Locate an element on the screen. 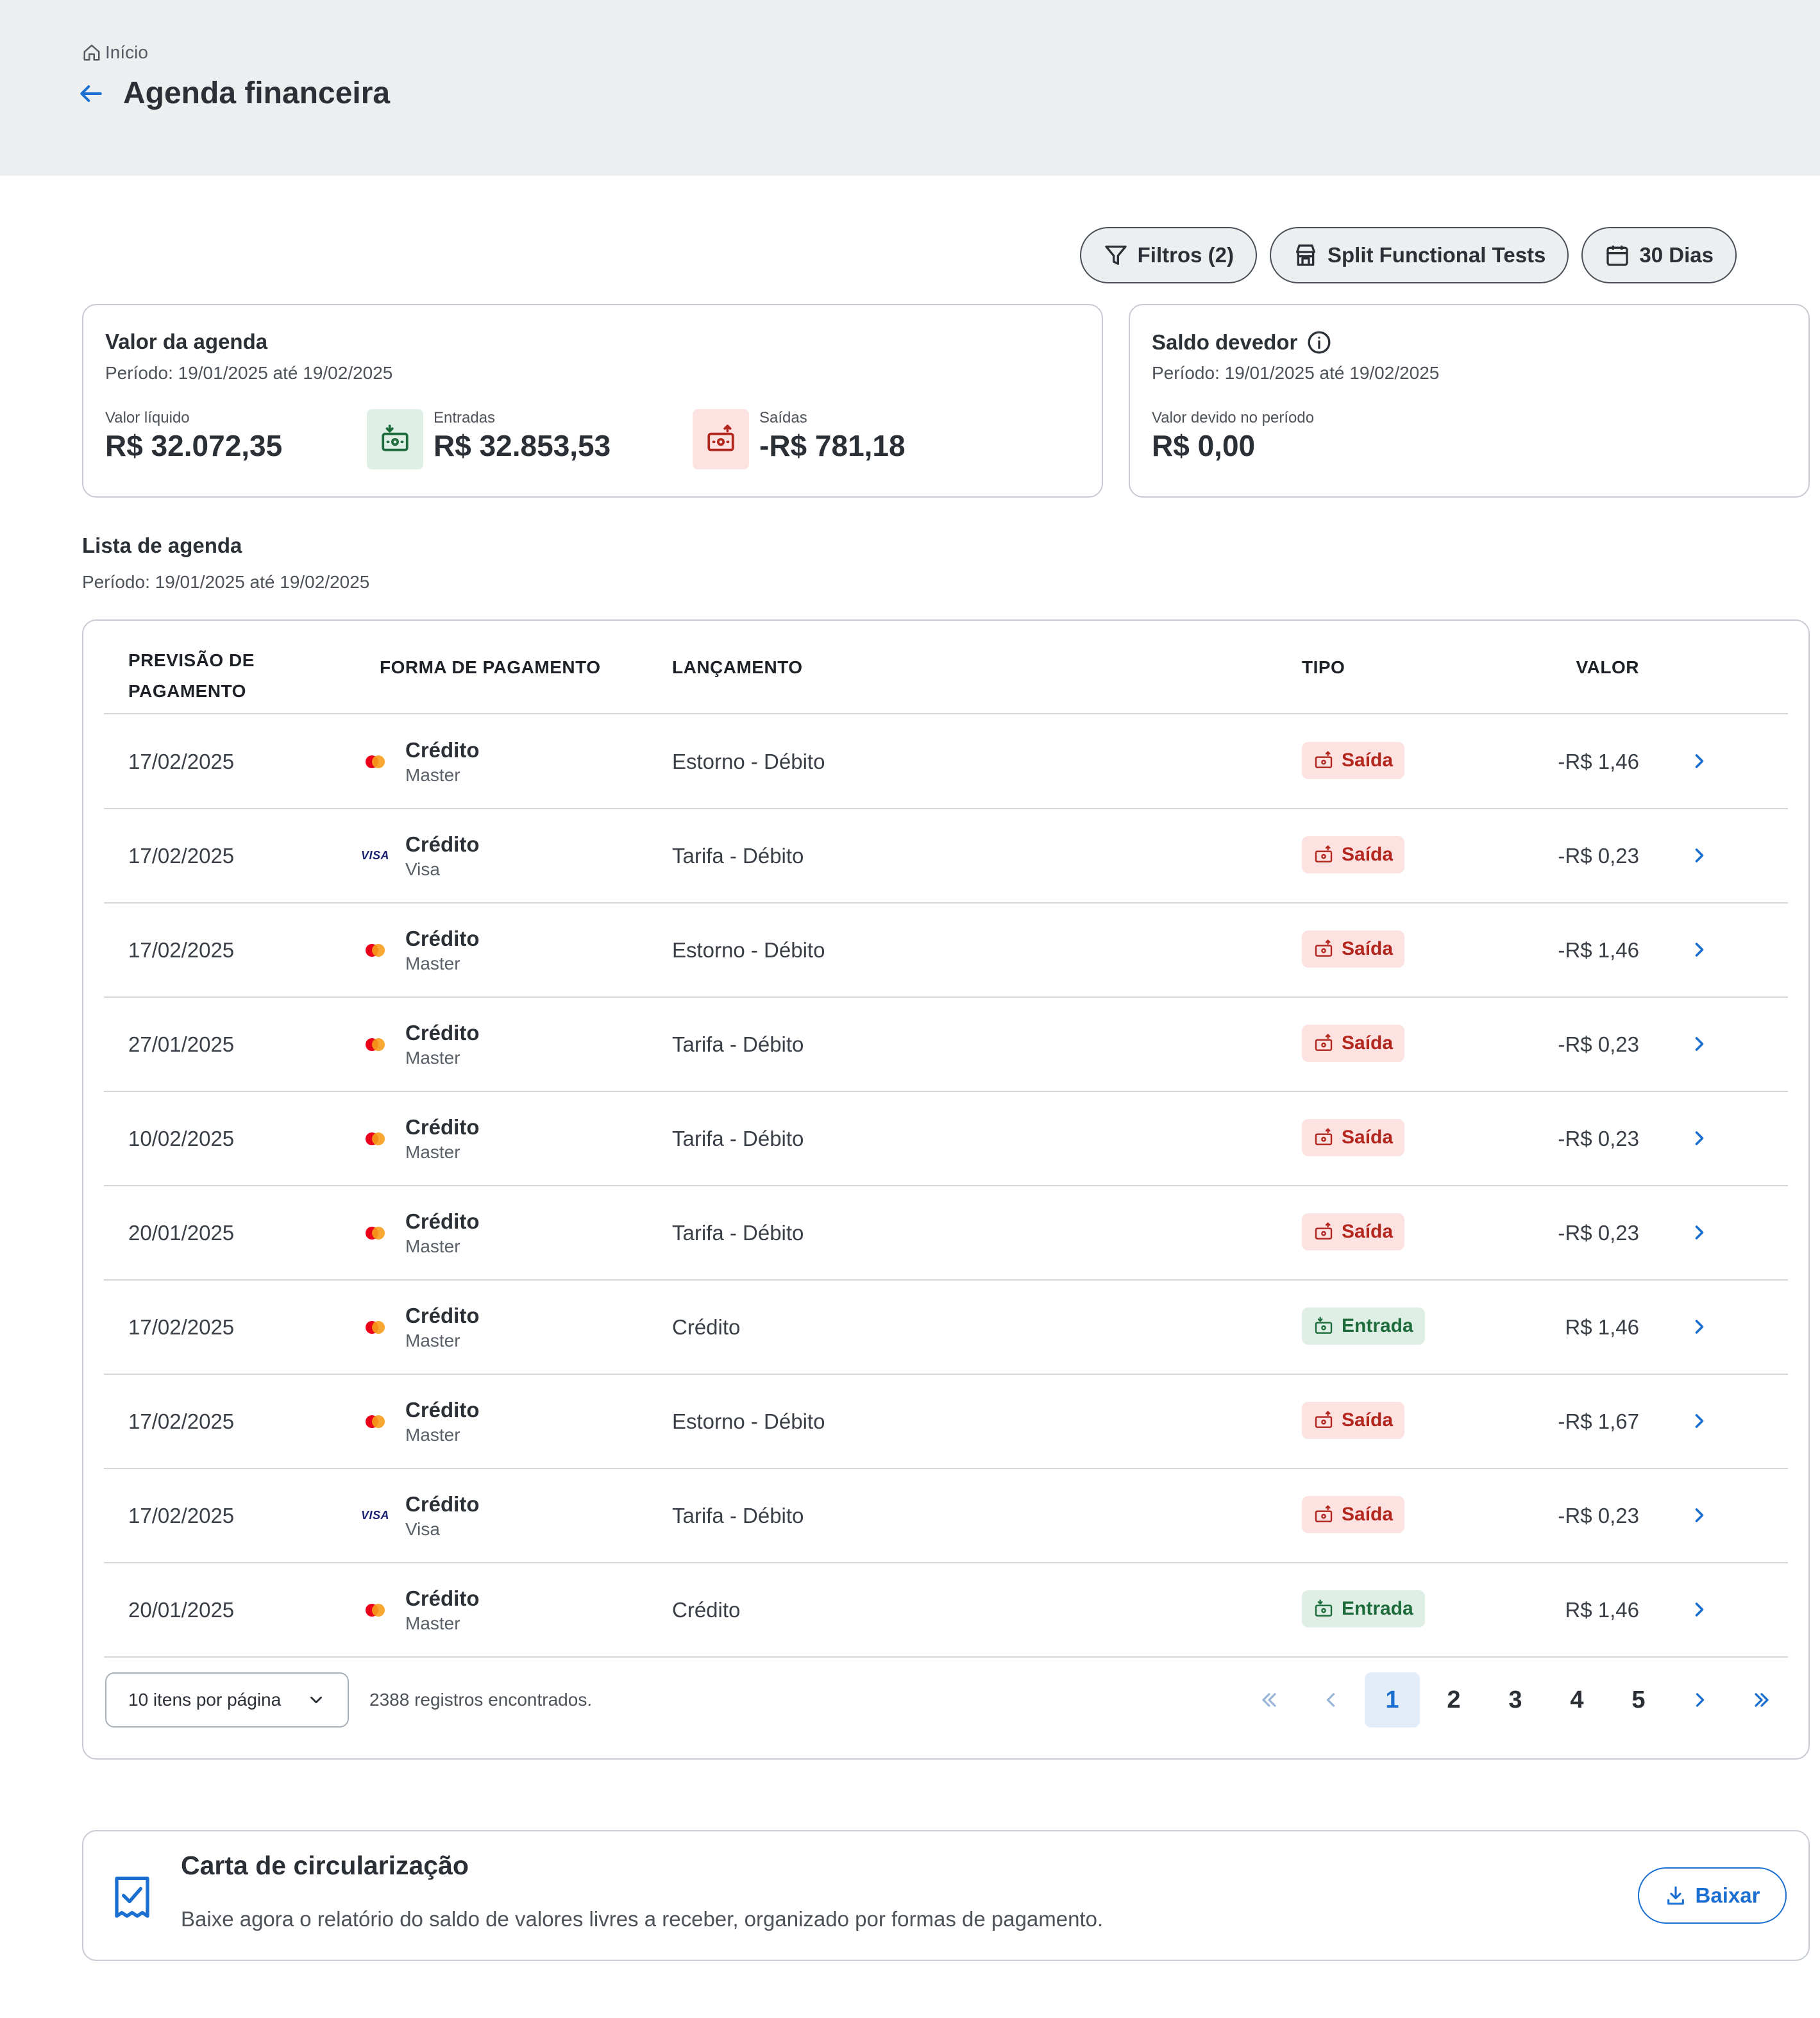  filters-label: Filtros (2) is located at coordinates (1185, 255).